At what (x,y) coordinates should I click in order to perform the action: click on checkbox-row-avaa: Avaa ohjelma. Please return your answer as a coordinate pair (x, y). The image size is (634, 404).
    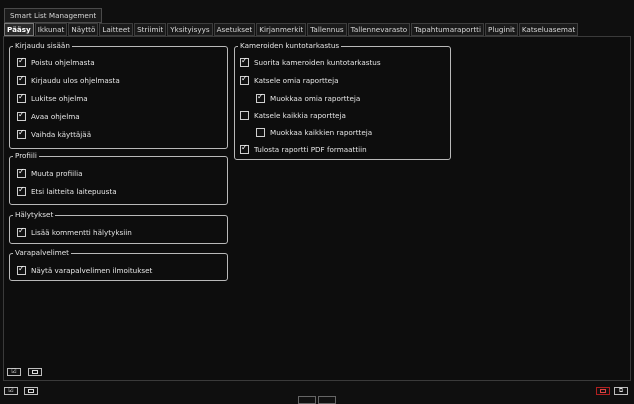
    Looking at the image, I should click on (48, 116).